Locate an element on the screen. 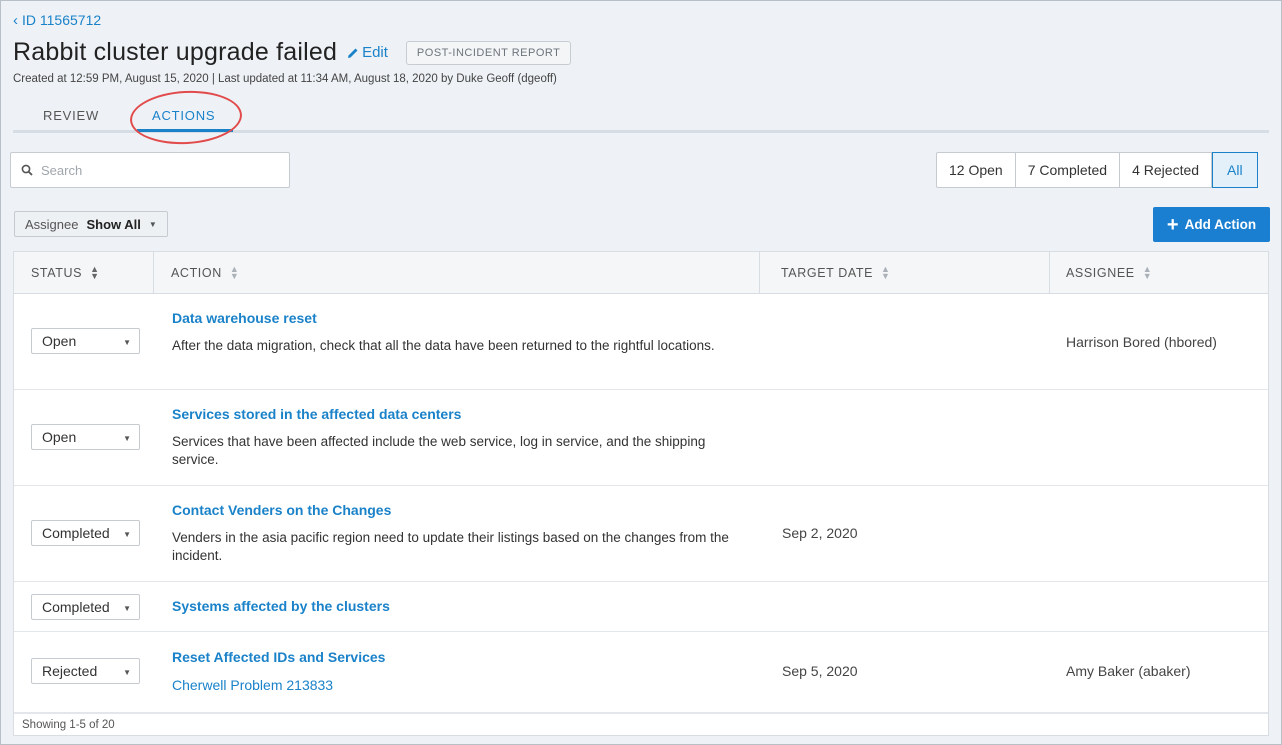 The height and width of the screenshot is (745, 1282). assignee-filter-dropdown: Assignee Show All ▼ is located at coordinates (91, 224).